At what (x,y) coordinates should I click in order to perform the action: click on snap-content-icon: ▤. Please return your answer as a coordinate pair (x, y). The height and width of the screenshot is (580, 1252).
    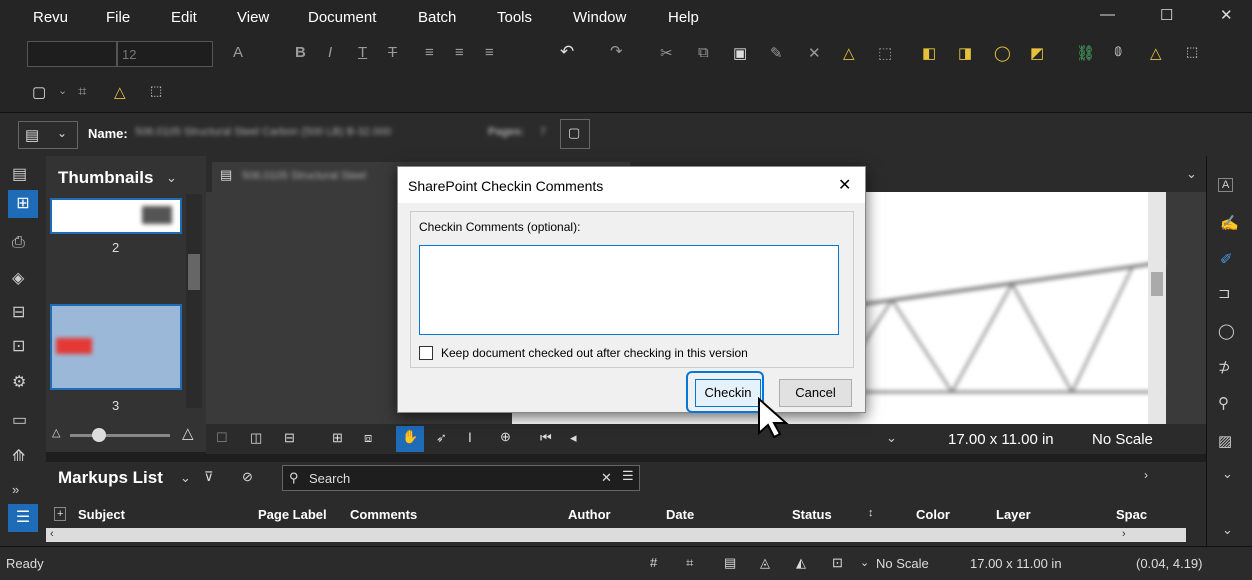
    Looking at the image, I should click on (730, 563).